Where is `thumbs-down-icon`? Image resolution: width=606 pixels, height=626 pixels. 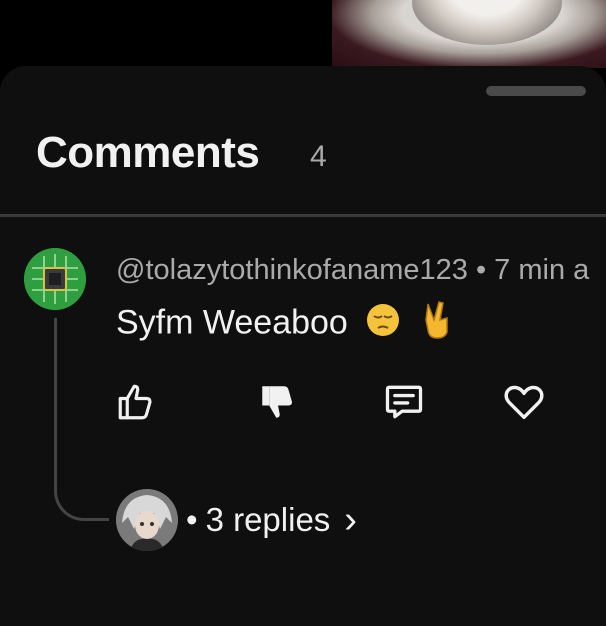 thumbs-down-icon is located at coordinates (277, 402).